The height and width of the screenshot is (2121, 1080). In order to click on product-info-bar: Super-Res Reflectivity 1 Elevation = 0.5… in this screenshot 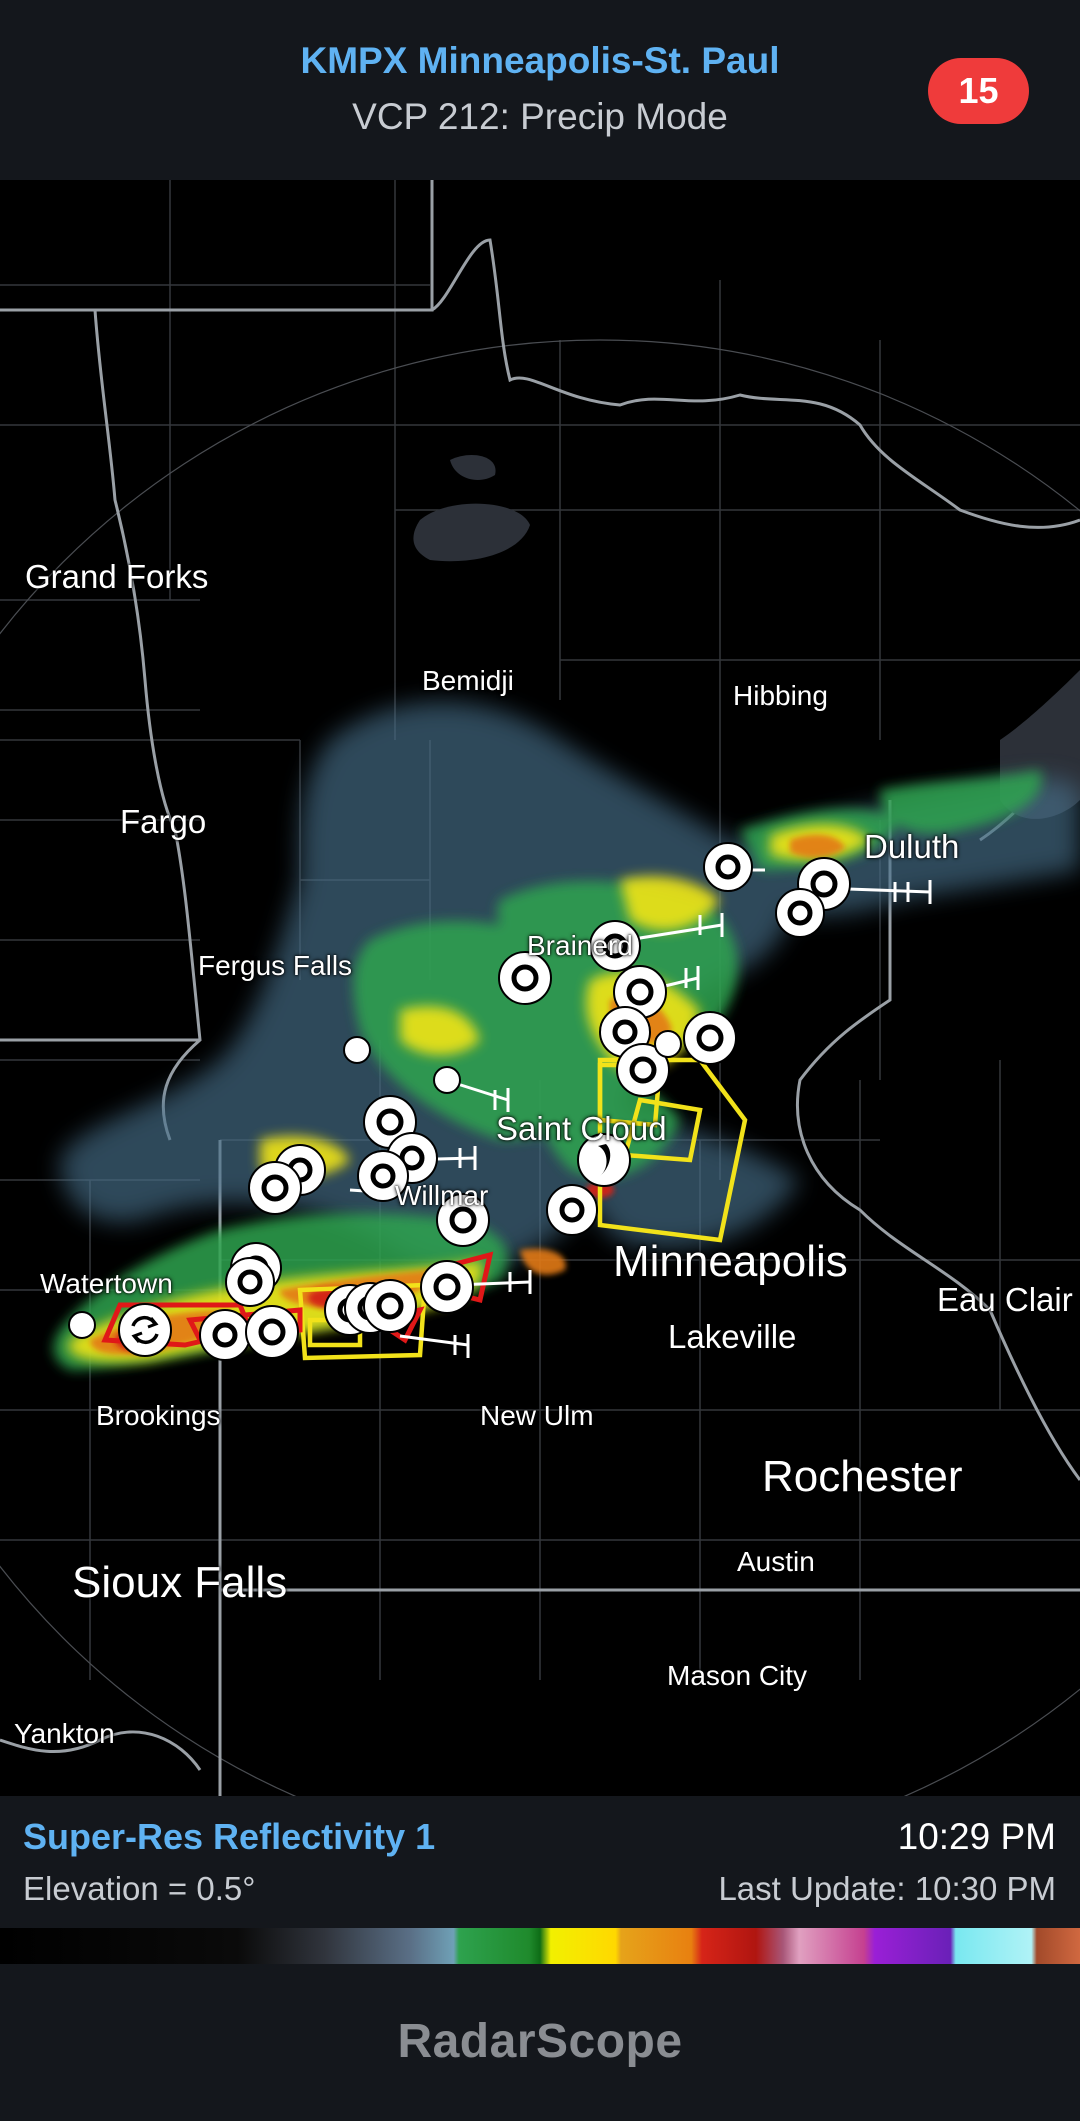, I will do `click(540, 1862)`.